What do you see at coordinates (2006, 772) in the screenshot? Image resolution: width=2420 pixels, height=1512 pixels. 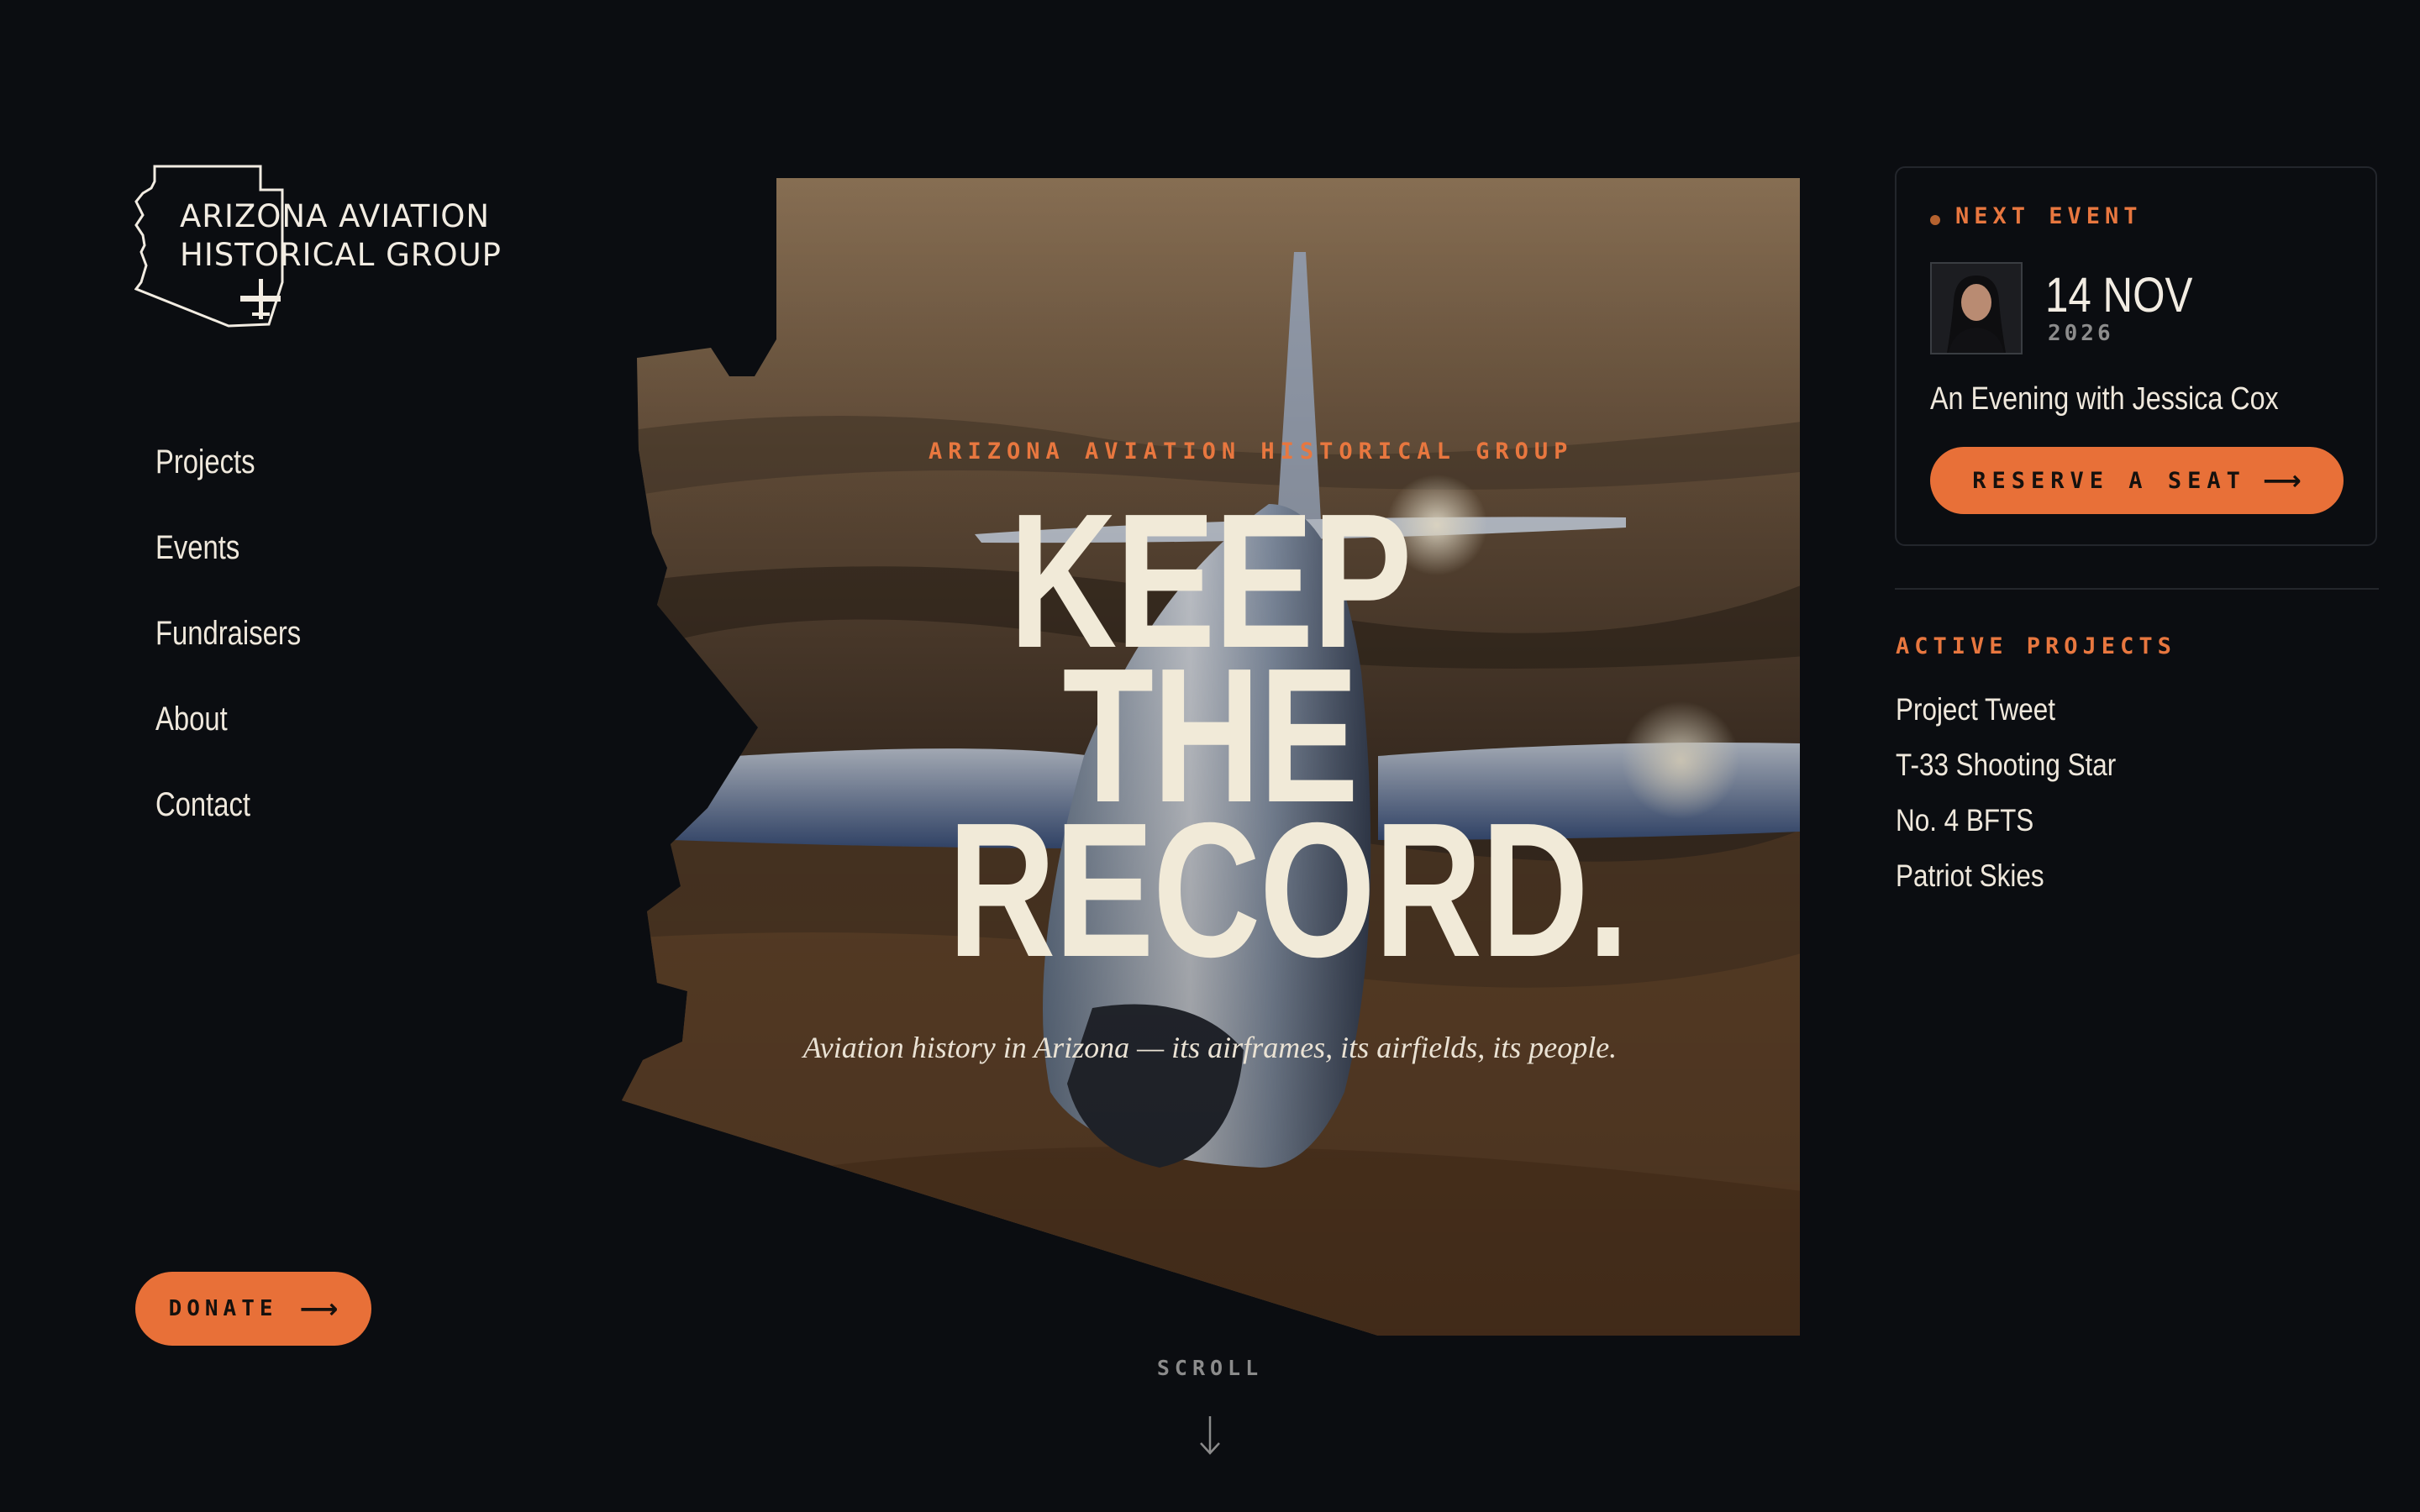 I see `project-link-t33-shooting-star: T-33 Shooting Star` at bounding box center [2006, 772].